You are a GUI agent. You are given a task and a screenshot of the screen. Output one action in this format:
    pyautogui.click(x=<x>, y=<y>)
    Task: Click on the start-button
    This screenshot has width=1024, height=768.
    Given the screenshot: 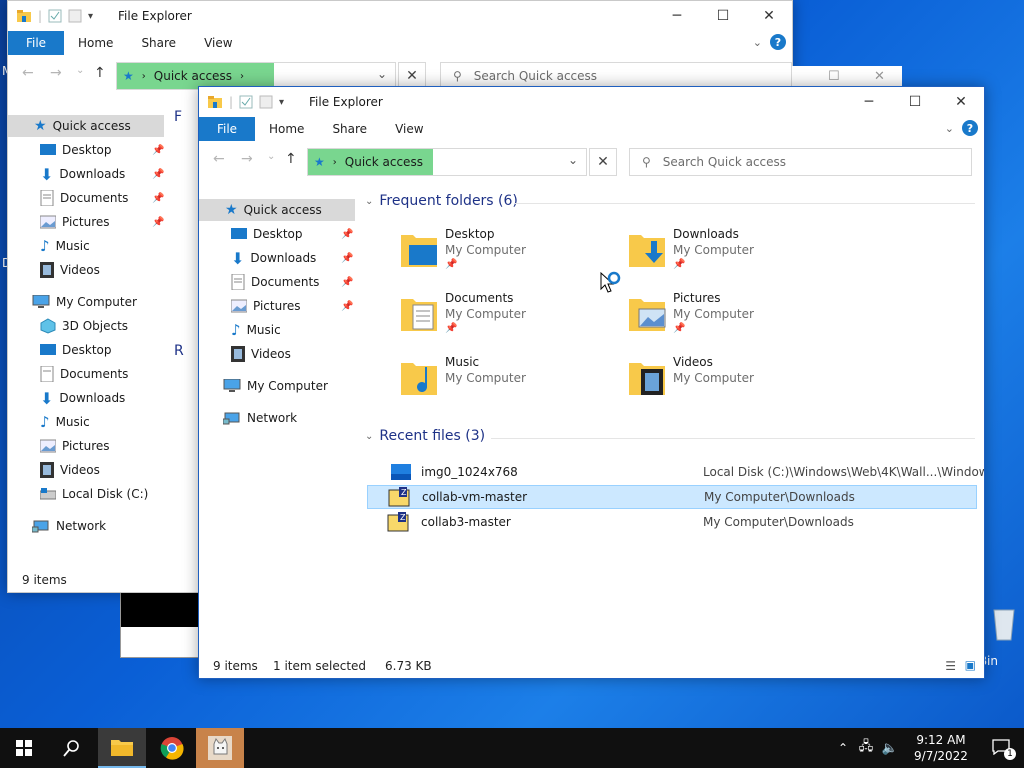 What is the action you would take?
    pyautogui.click(x=24, y=748)
    